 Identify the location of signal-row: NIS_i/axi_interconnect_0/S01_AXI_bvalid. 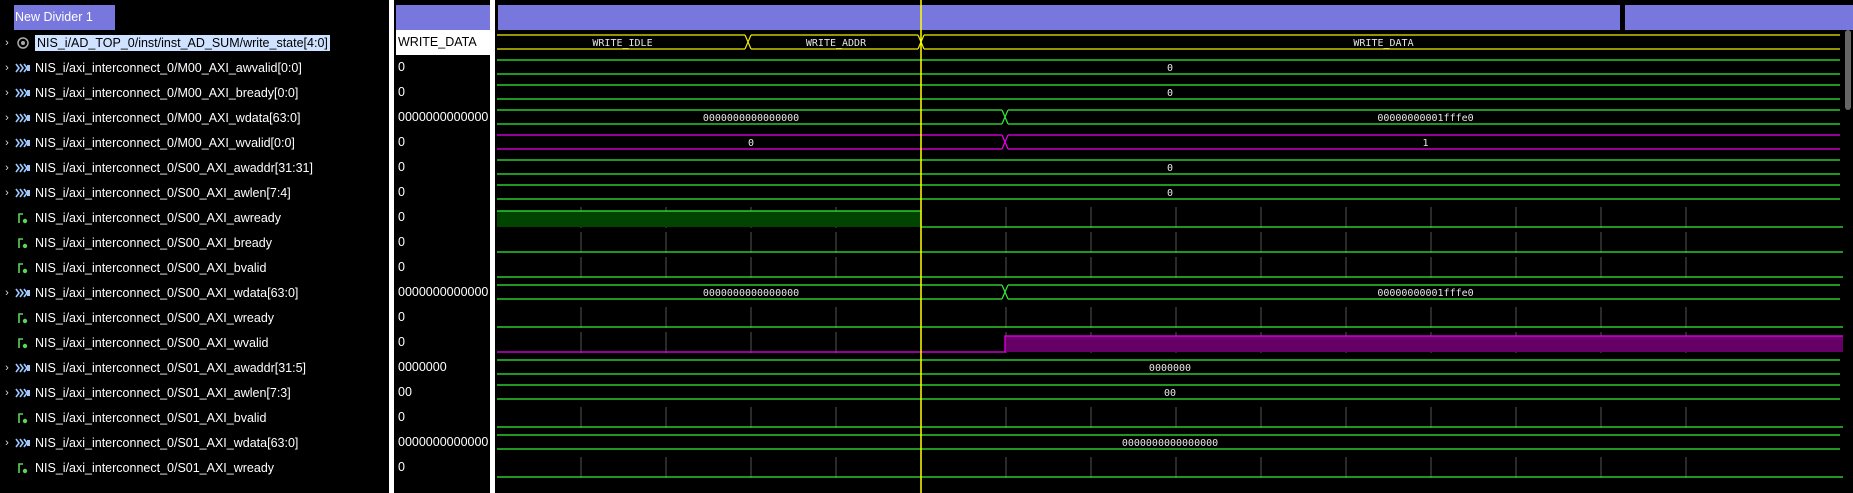
(133, 417).